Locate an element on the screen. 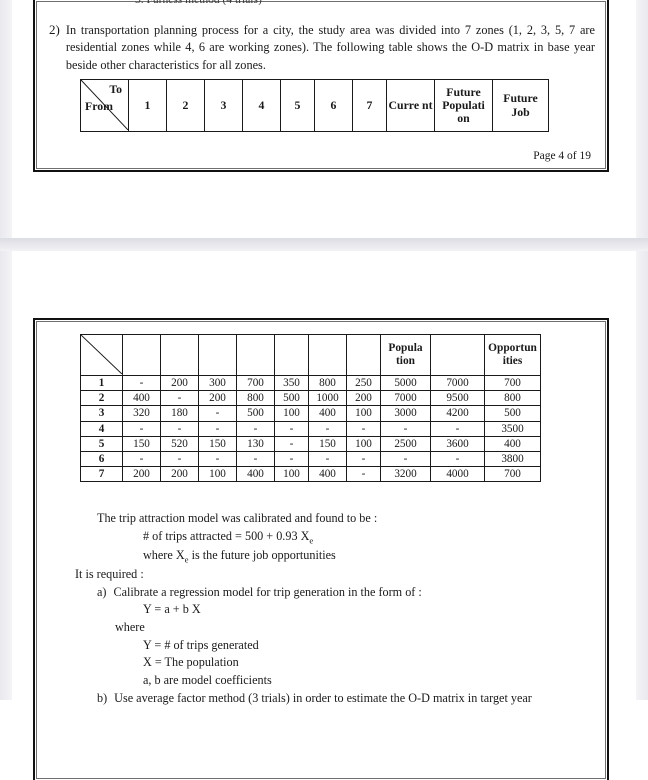 Image resolution: width=648 pixels, height=780 pixels. column-header-blank-future is located at coordinates (457, 355).